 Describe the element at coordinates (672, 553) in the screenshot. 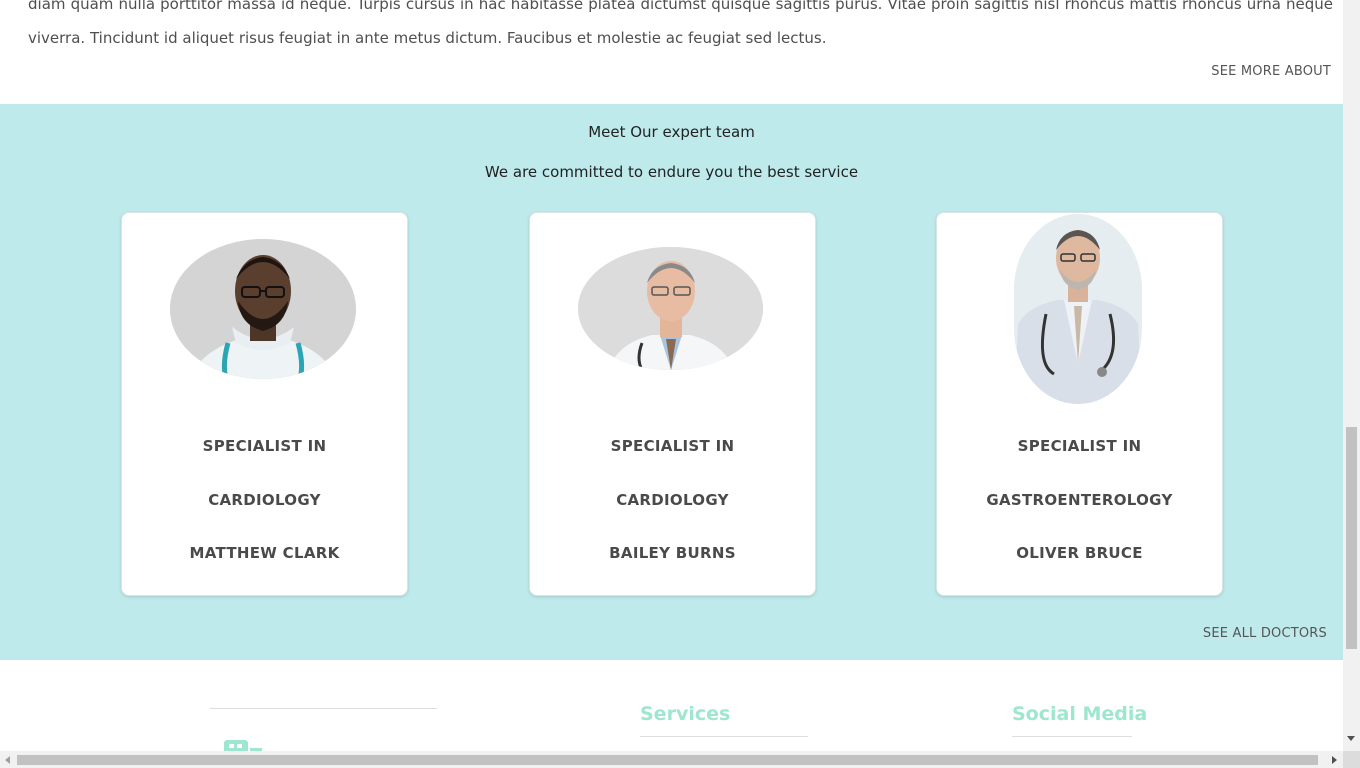

I see `doctor-name: BAILEY BURNS` at that location.